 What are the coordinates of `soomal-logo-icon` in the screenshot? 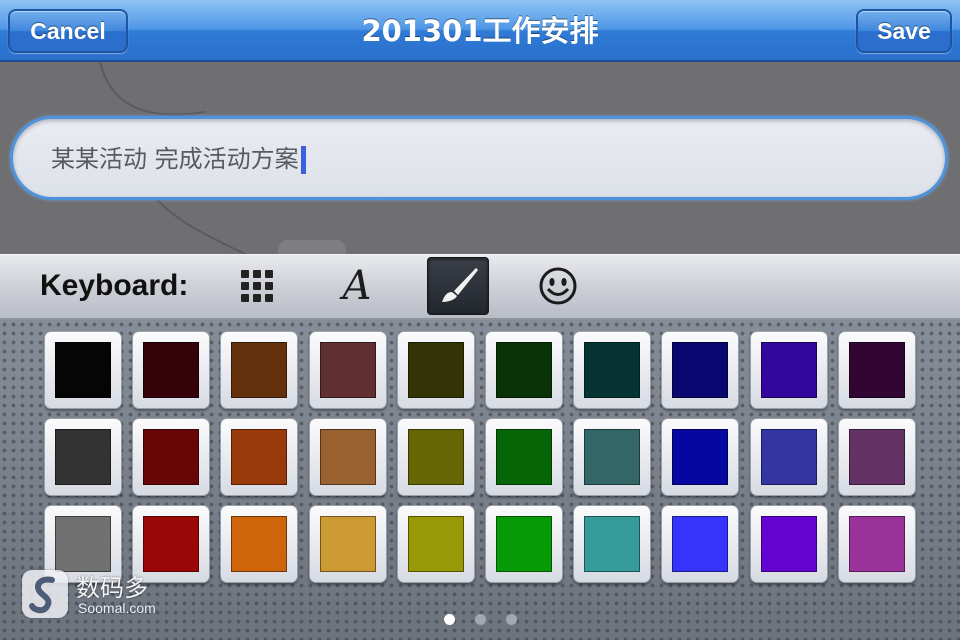 It's located at (45, 594).